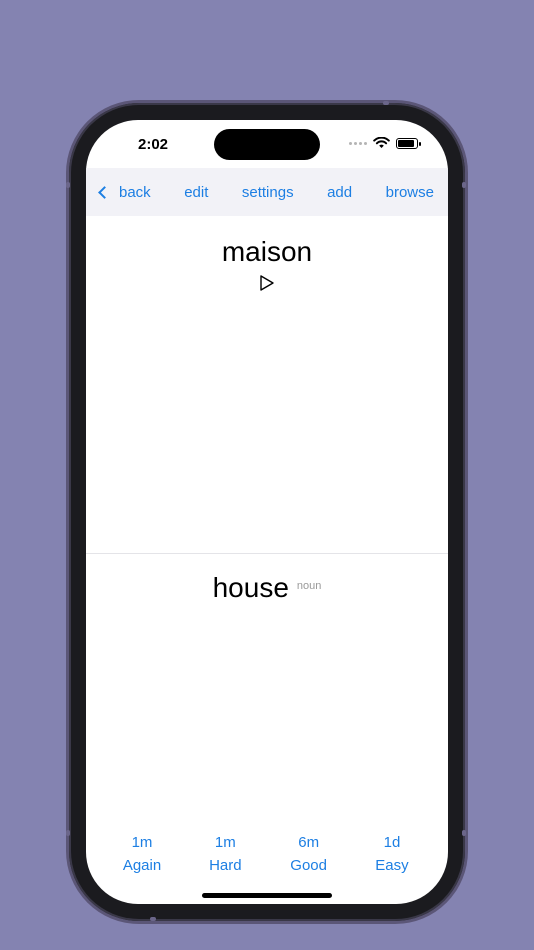 Image resolution: width=534 pixels, height=950 pixels. I want to click on battery-icon, so click(408, 143).